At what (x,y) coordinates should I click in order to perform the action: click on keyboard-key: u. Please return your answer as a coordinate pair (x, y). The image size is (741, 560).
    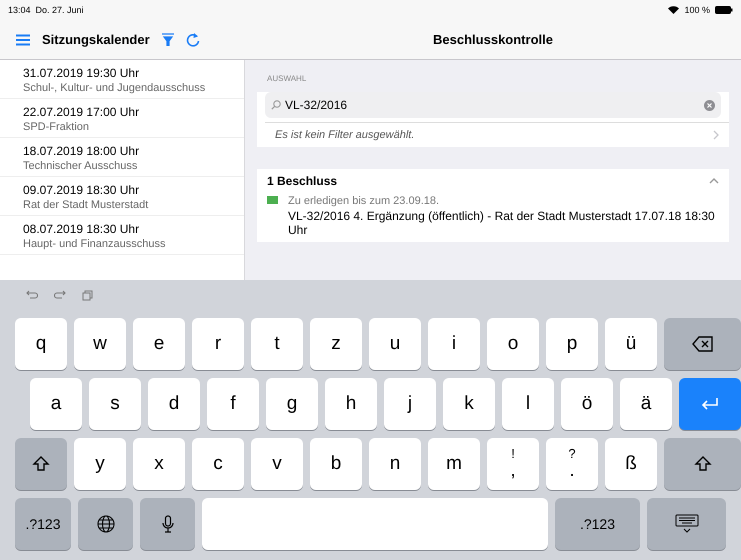
    Looking at the image, I should click on (395, 344).